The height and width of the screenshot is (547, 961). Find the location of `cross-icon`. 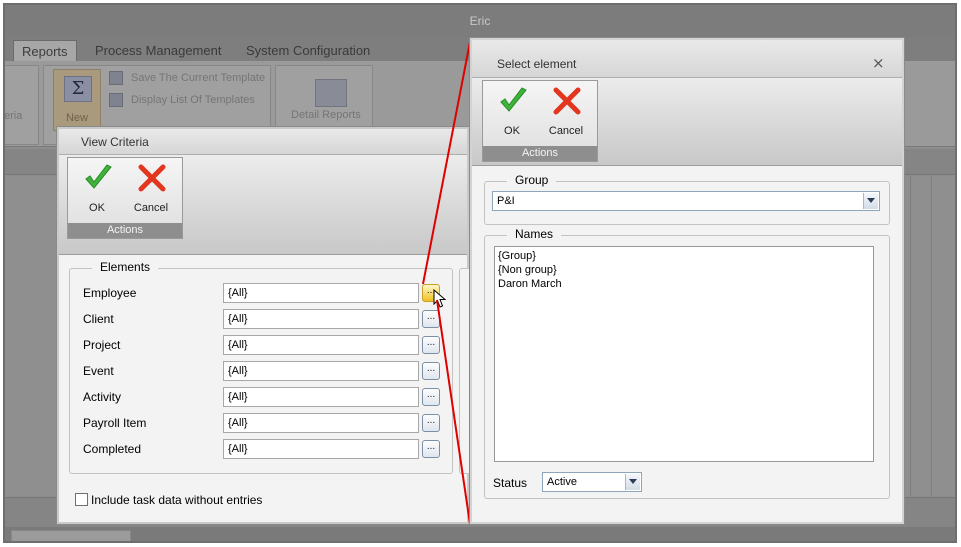

cross-icon is located at coordinates (567, 101).